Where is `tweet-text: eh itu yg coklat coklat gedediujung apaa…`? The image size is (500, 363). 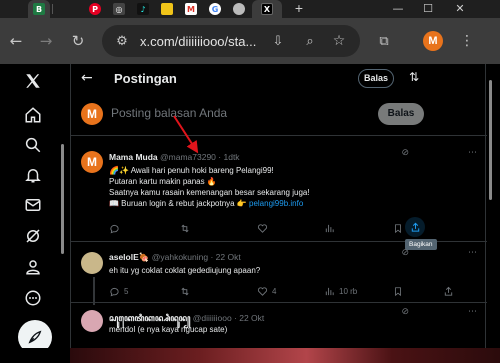
tweet-text: eh itu yg coklat coklat gedediujung apaa… is located at coordinates (185, 270).